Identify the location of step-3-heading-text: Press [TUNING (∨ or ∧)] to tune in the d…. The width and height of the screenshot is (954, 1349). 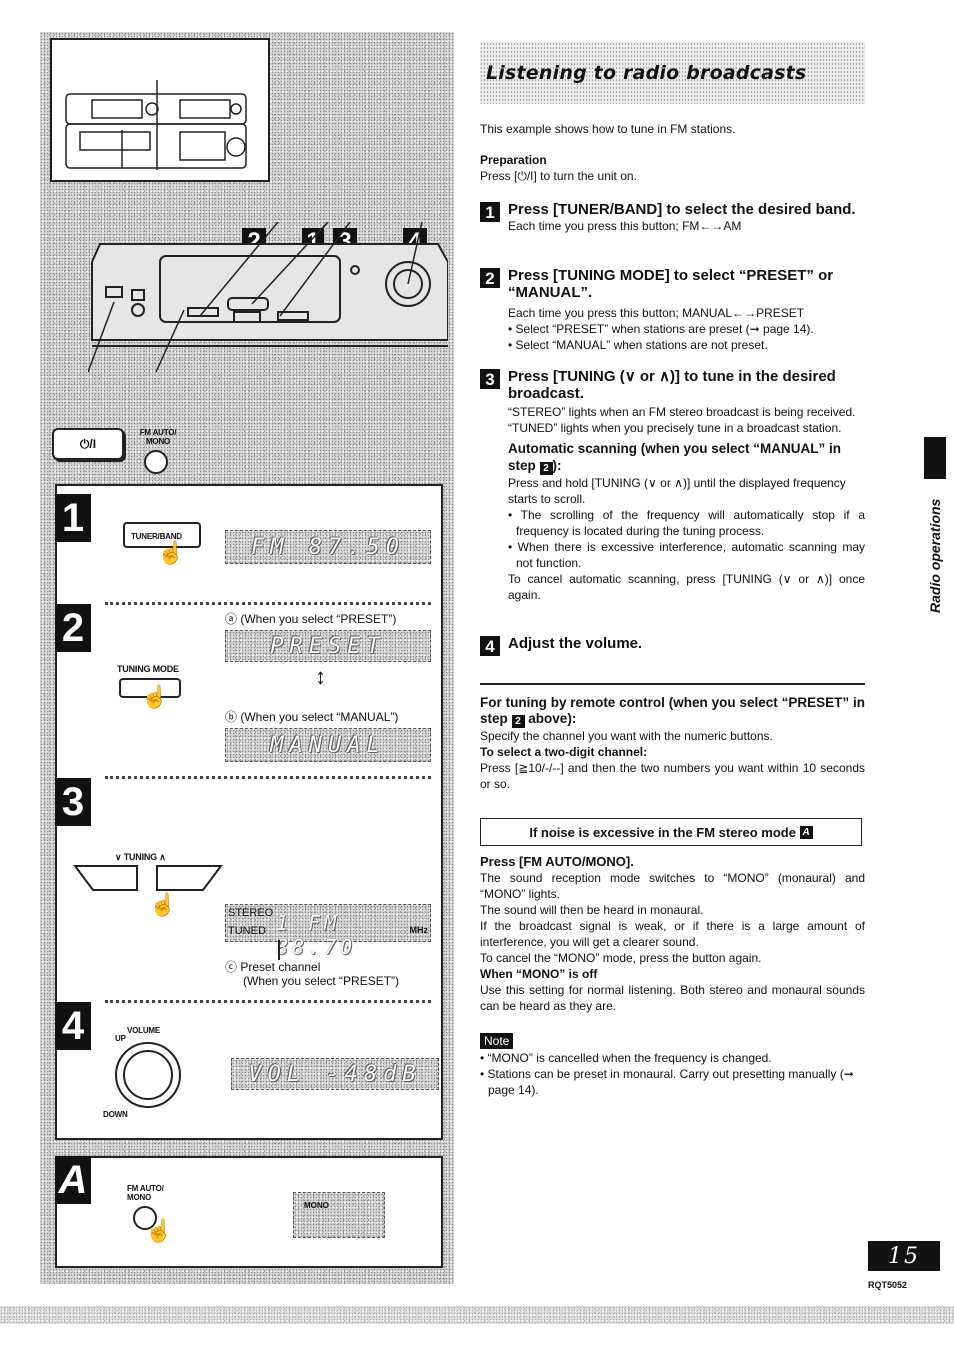
(672, 385).